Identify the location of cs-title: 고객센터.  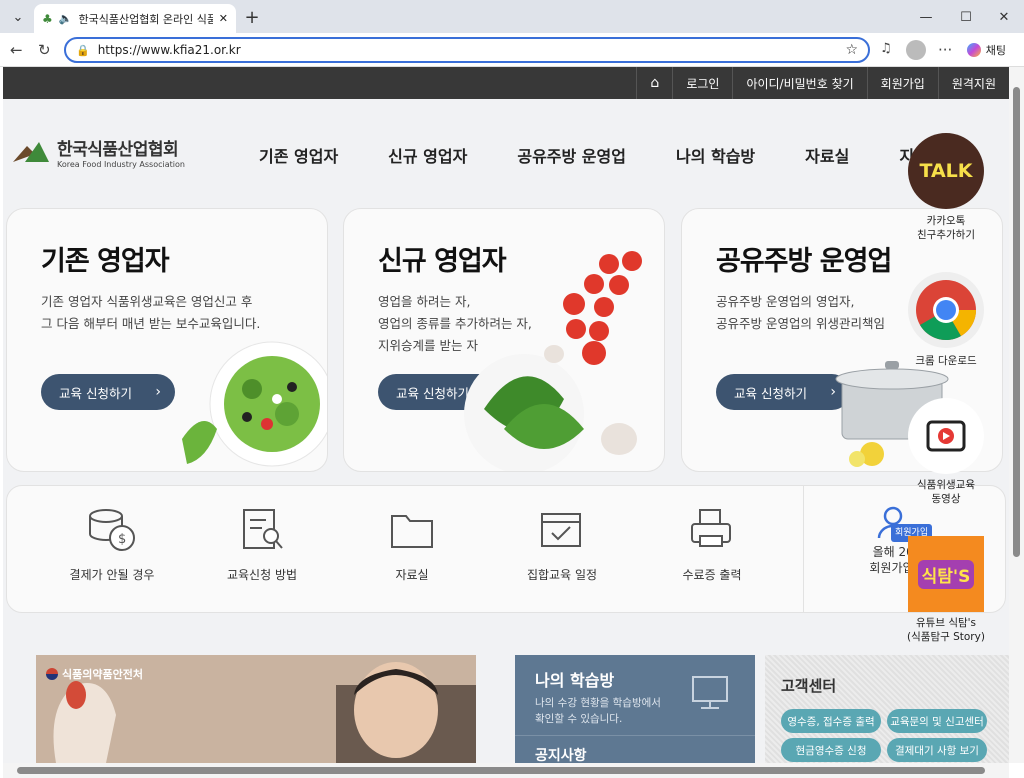
(809, 686).